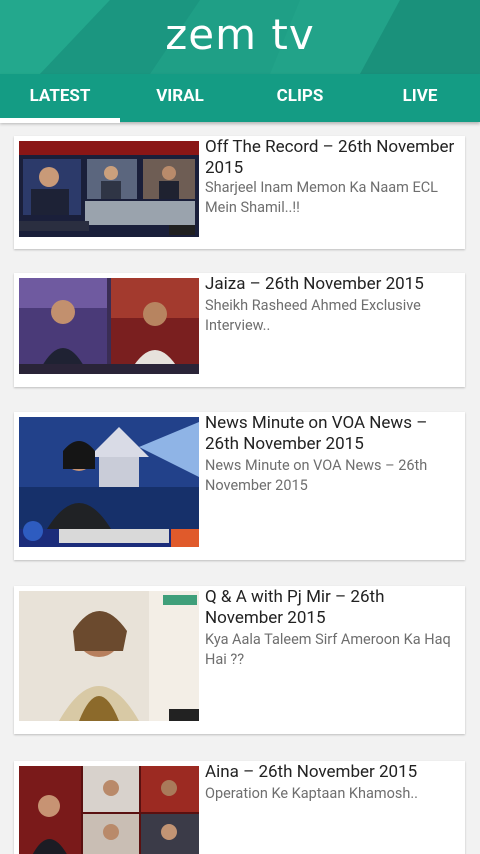 This screenshot has width=480, height=854. Describe the element at coordinates (333, 284) in the screenshot. I see `post-title: Jaiza – 26th November 2015` at that location.